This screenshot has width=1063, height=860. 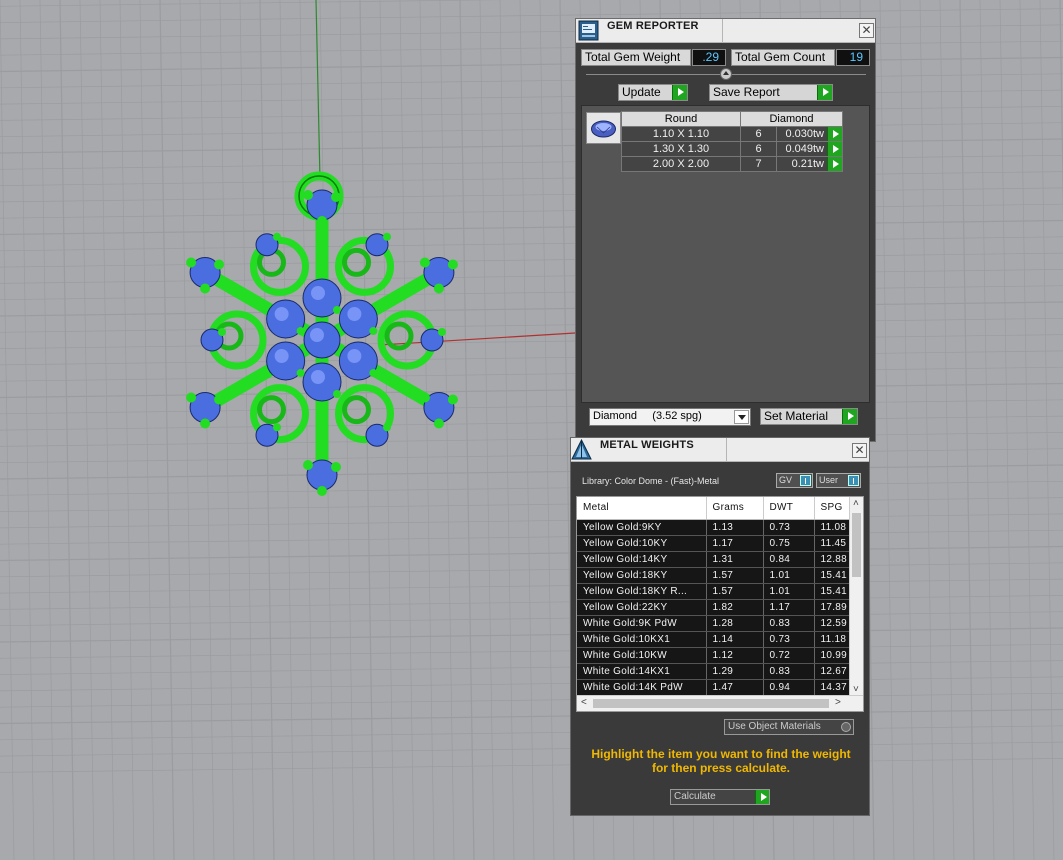 I want to click on table-row: Yellow Gold:9KY 1.13 0.73 11.08, so click(x=714, y=527).